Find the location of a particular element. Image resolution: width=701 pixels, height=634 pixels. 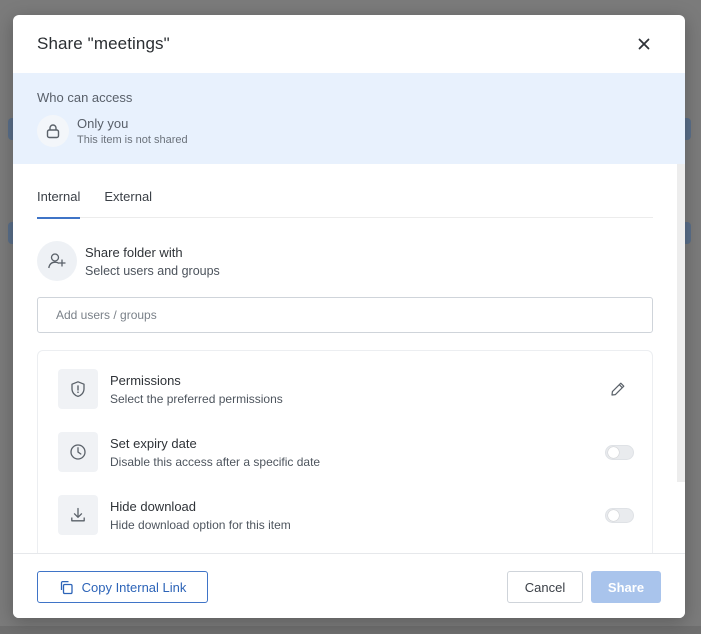

copy-icon is located at coordinates (66, 587).